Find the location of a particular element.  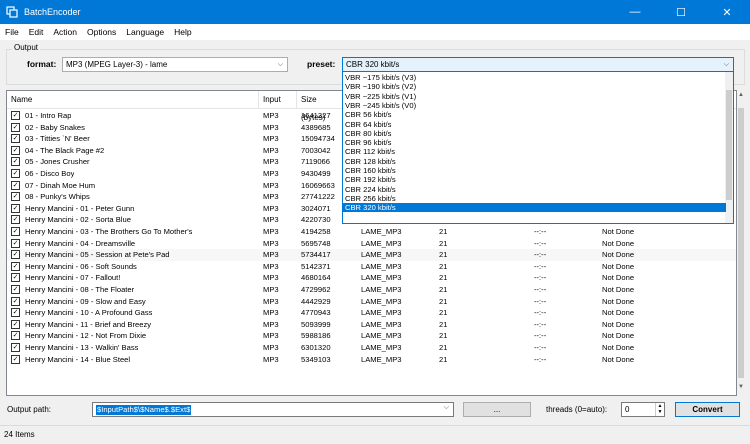

preset-option: CBR 56 kbit/s is located at coordinates (534, 114).